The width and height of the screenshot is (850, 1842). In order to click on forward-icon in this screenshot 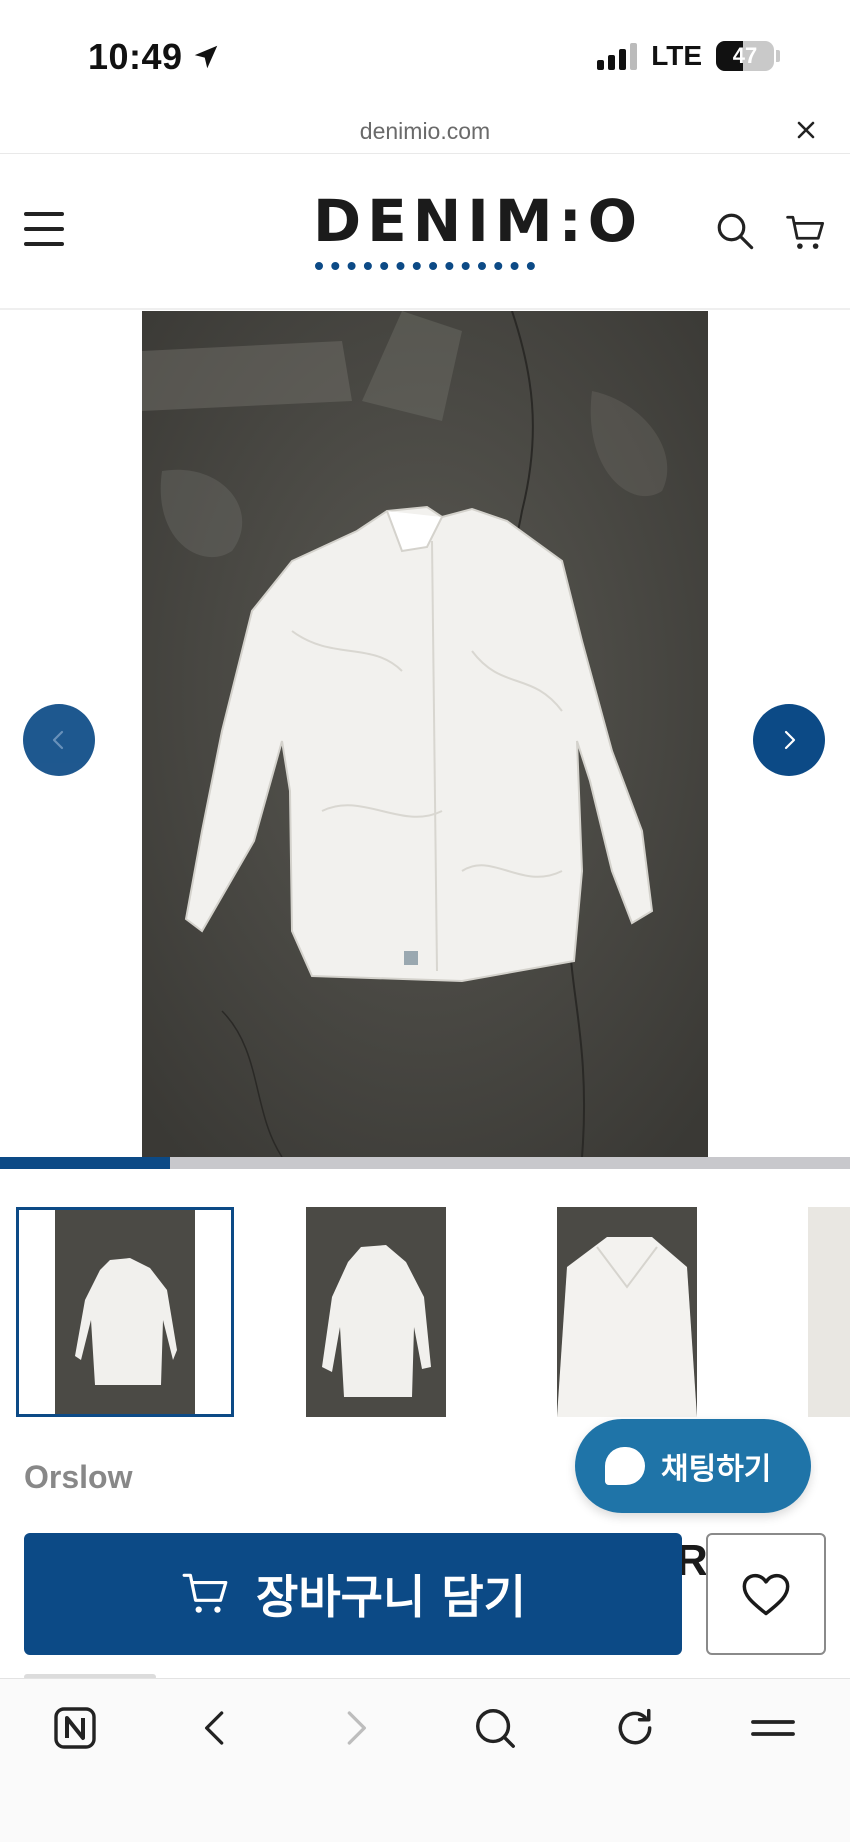, I will do `click(356, 1728)`.